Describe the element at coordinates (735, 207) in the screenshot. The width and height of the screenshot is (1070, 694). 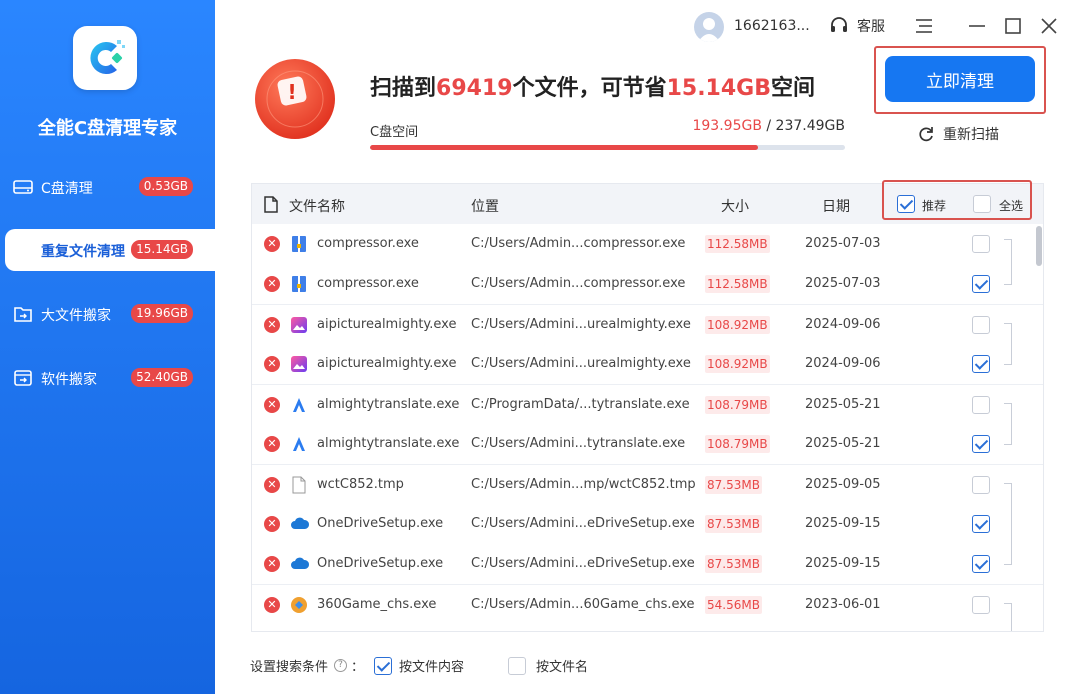
I see `header-size: 大小` at that location.